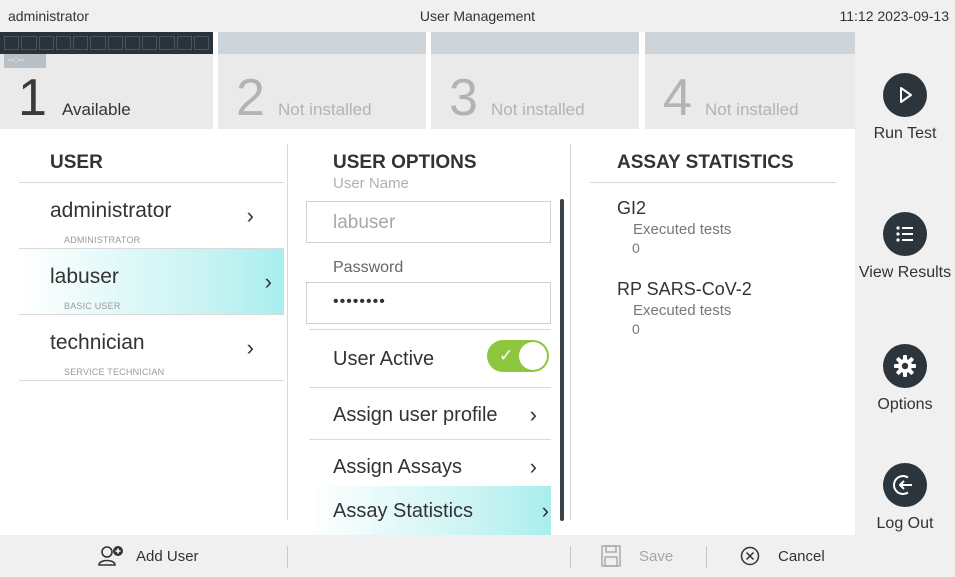  I want to click on username-label: User Name, so click(371, 183).